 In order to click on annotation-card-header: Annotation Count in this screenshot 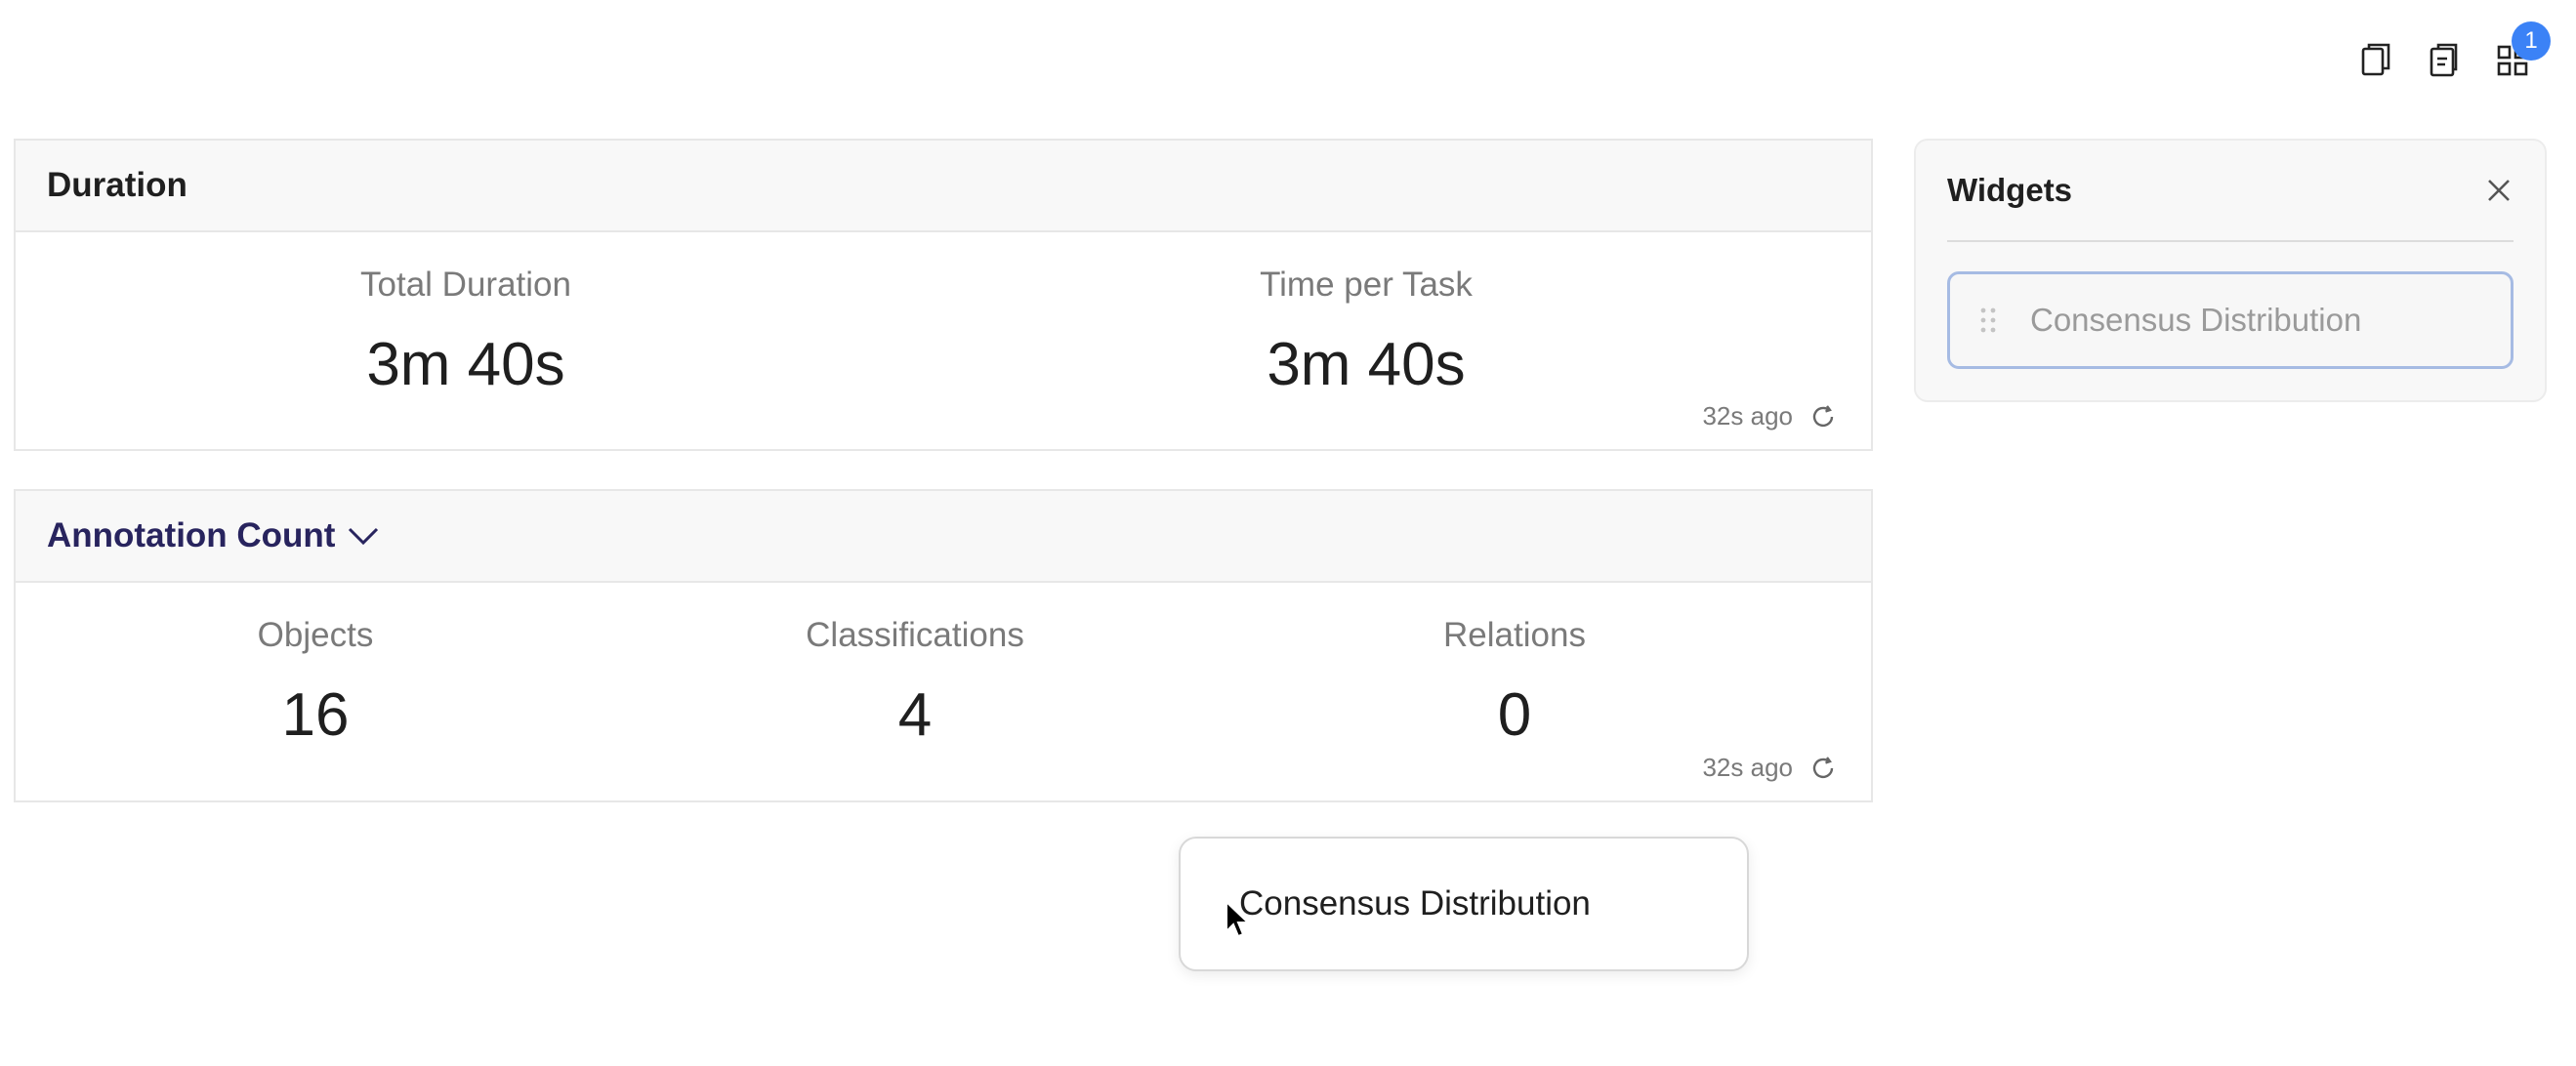, I will do `click(943, 537)`.